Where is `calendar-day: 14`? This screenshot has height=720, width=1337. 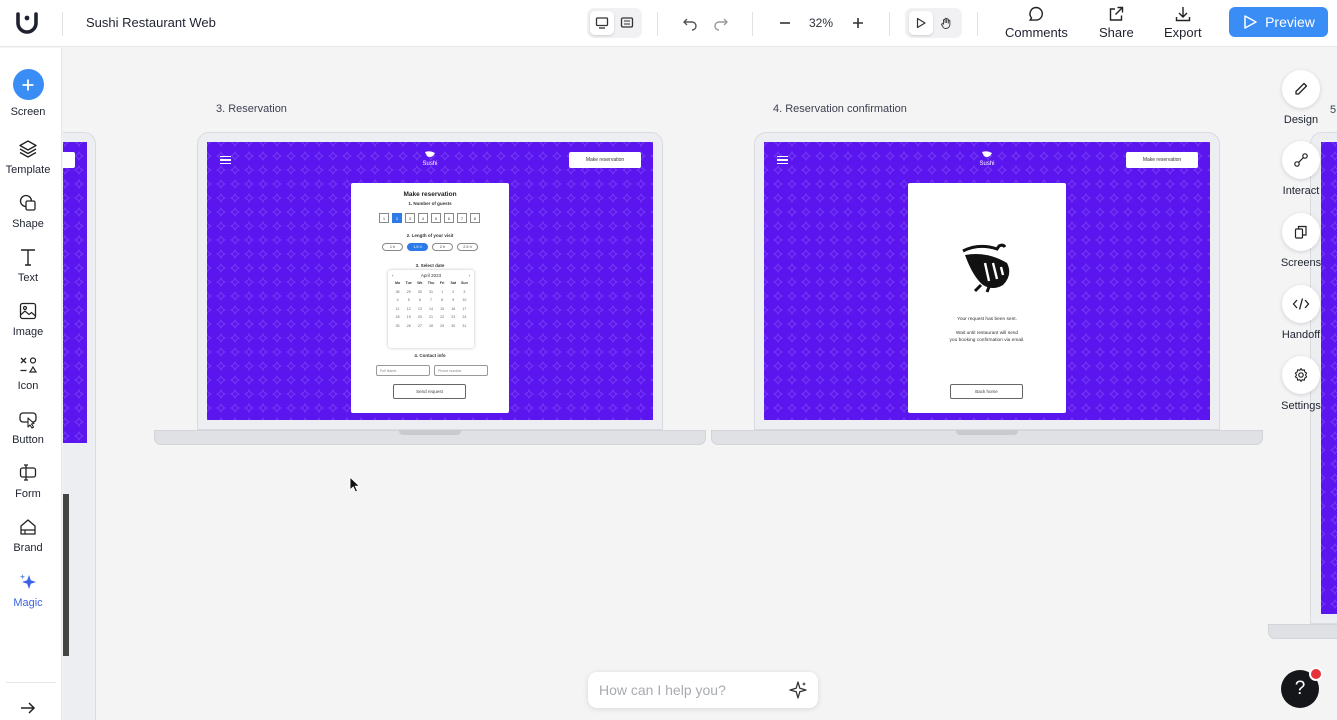
calendar-day: 14 is located at coordinates (430, 309).